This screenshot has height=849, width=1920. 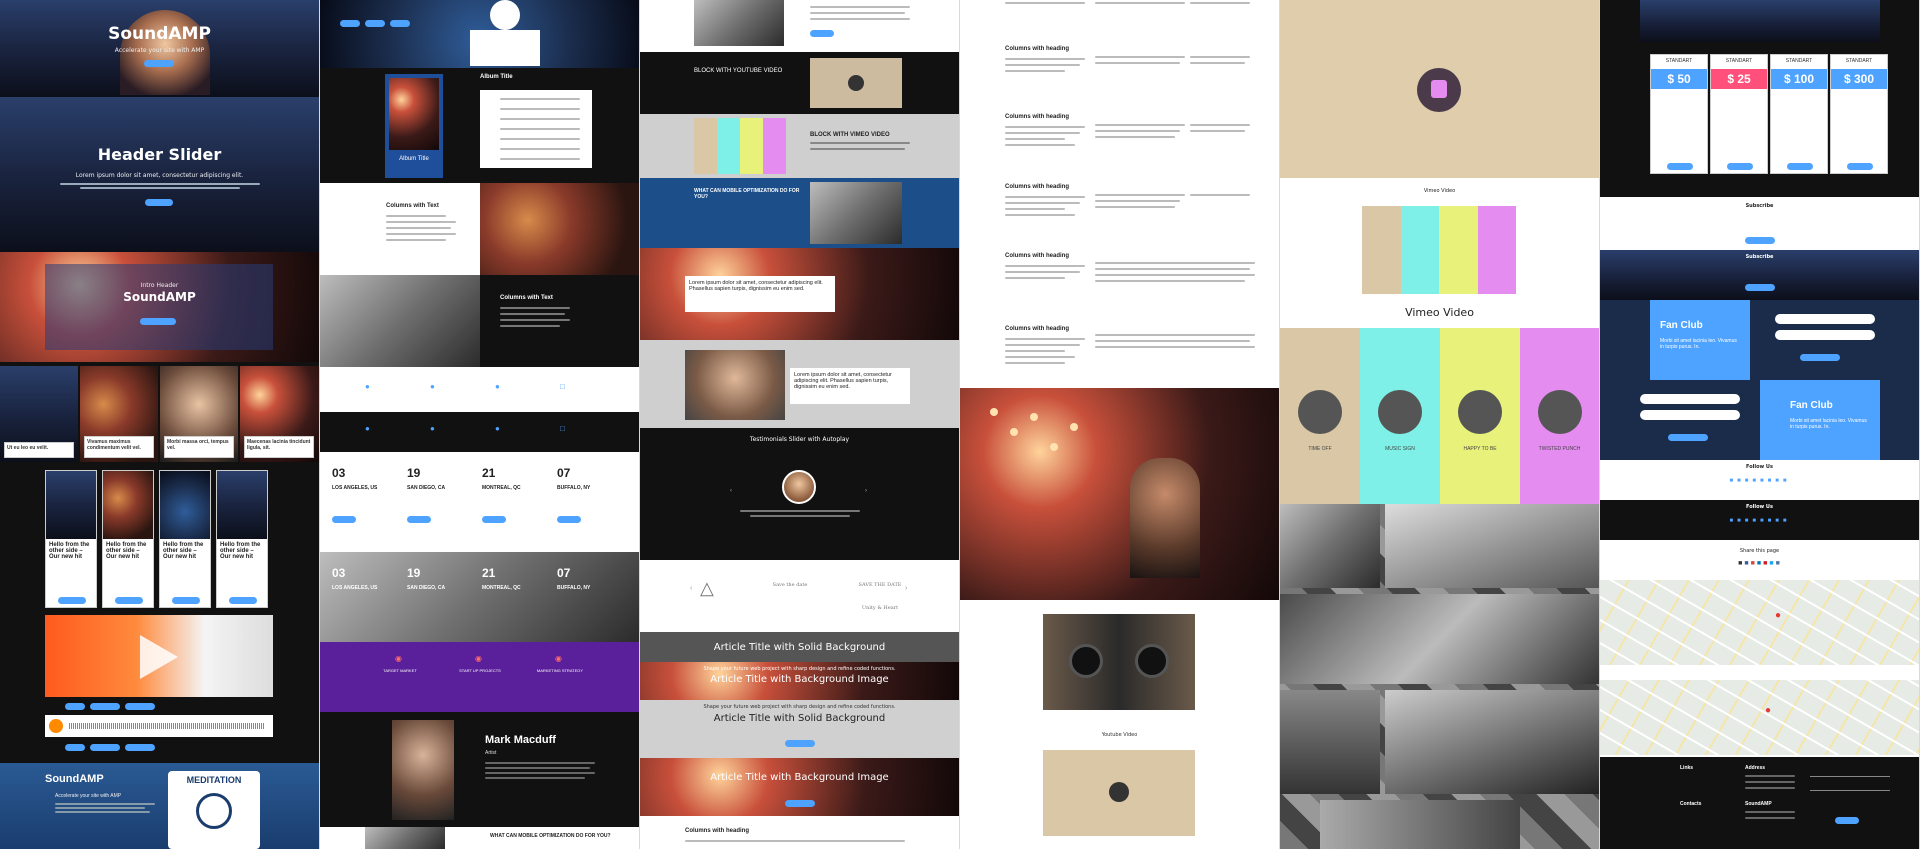 I want to click on hero-section-1: SoundAMP Accelerate your site with AMP, so click(x=159, y=48).